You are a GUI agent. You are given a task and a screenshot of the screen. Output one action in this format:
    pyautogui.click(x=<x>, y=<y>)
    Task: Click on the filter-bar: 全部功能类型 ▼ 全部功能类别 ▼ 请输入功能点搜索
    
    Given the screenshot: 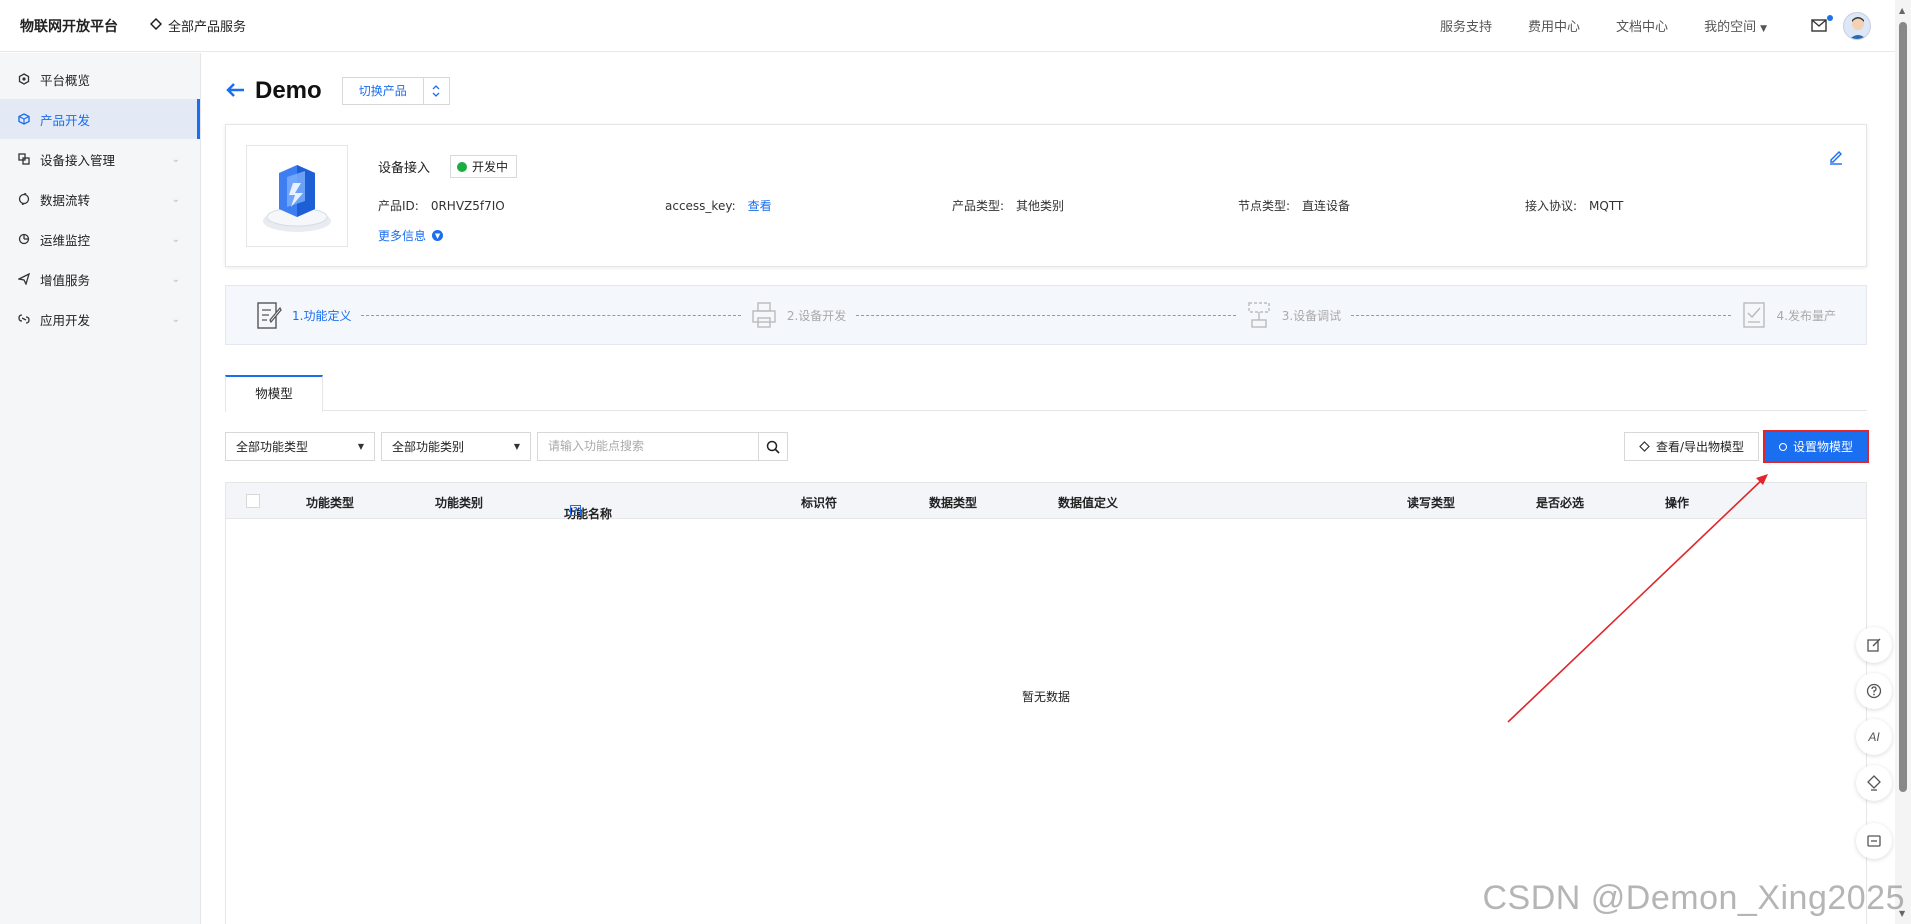 What is the action you would take?
    pyautogui.click(x=506, y=446)
    